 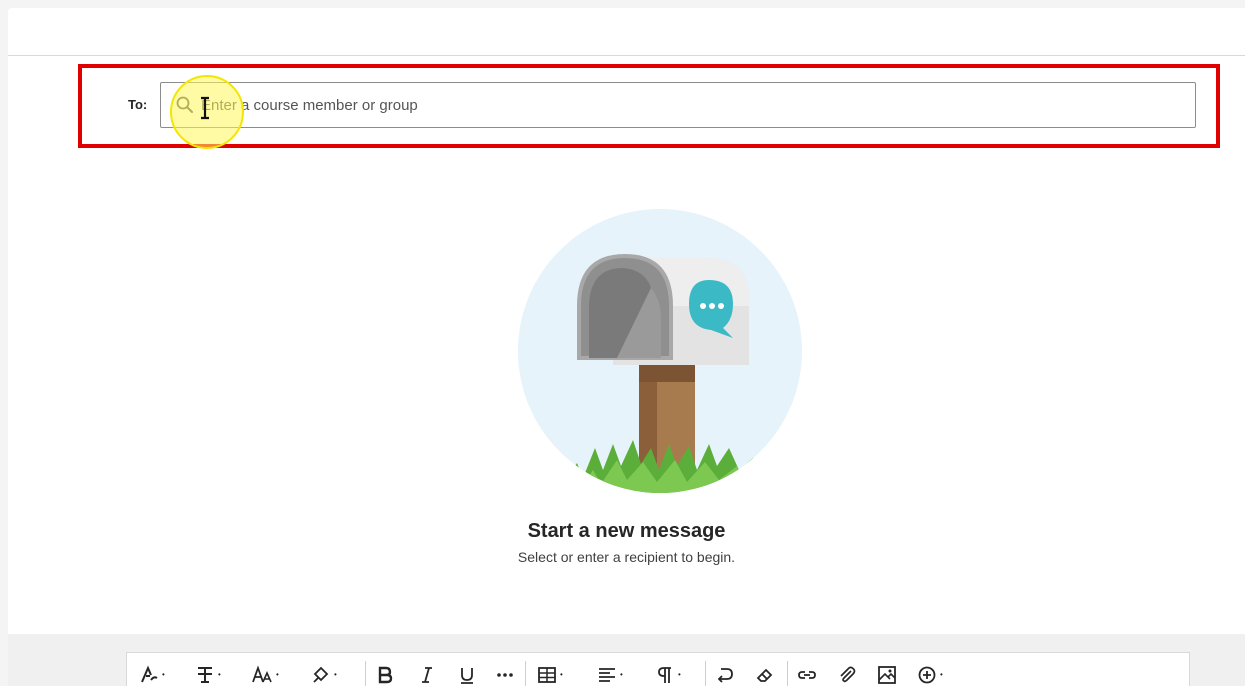 What do you see at coordinates (626, 55) in the screenshot?
I see `top-divider` at bounding box center [626, 55].